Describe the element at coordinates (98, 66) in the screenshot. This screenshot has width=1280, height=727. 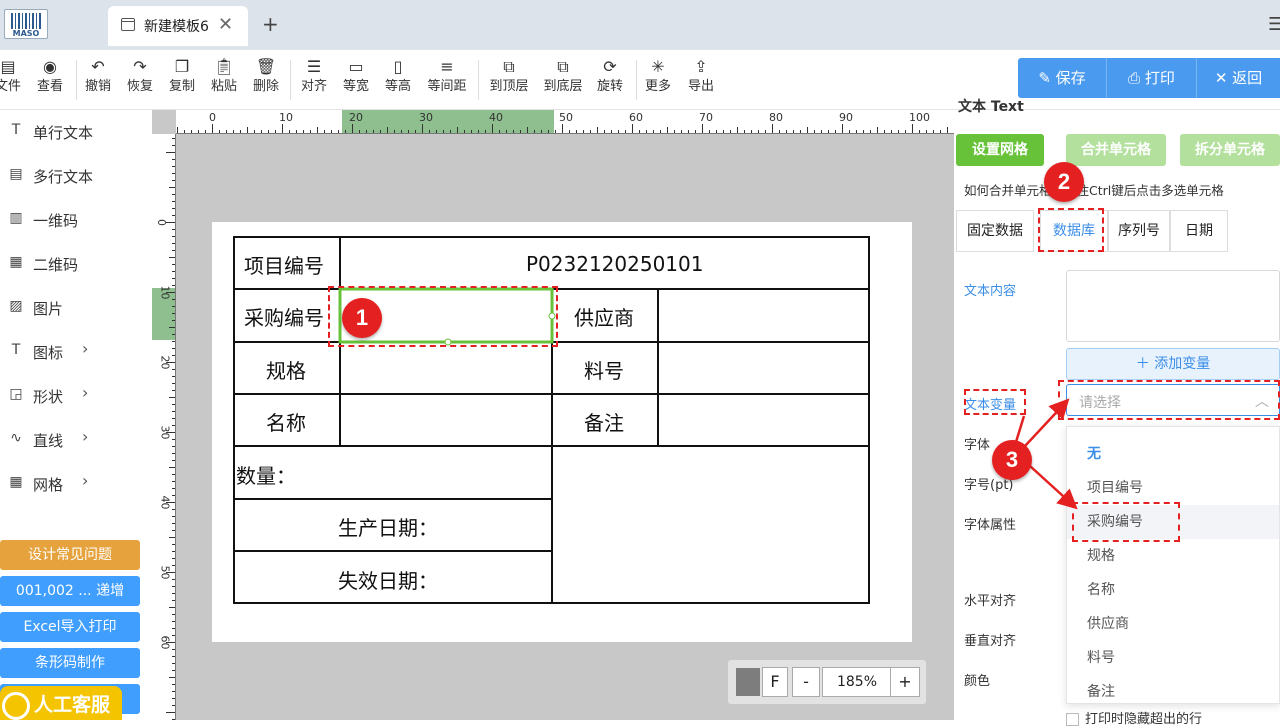
I see `undo-icon: ↶` at that location.